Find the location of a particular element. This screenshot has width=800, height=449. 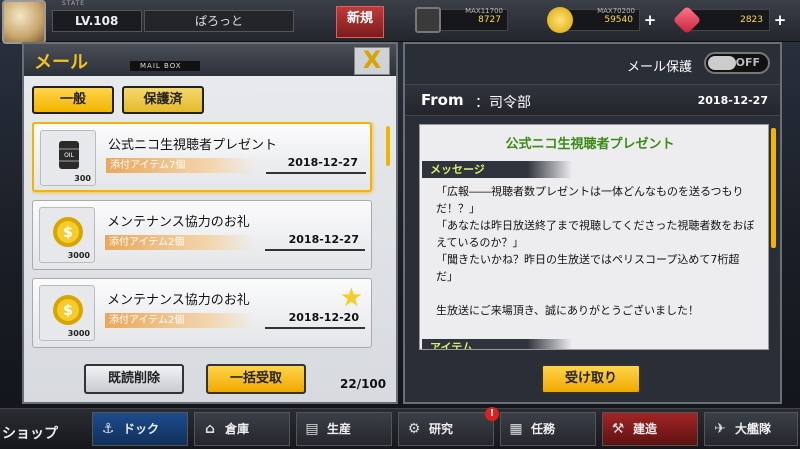

player-level: LV.108 is located at coordinates (97, 21).